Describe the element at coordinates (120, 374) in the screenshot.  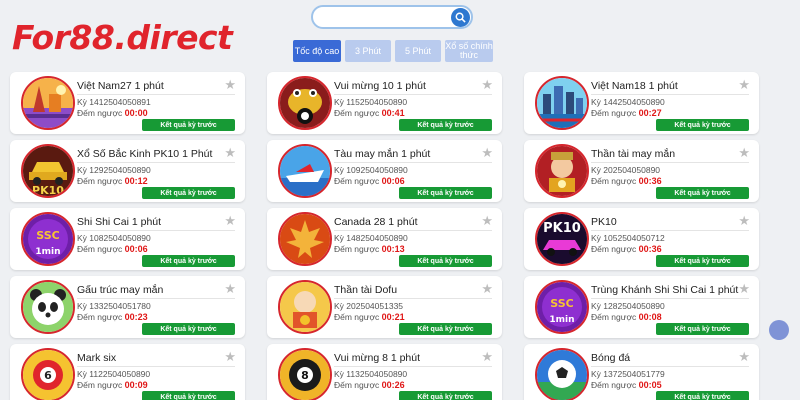
I see `period-number: 1122504050890` at that location.